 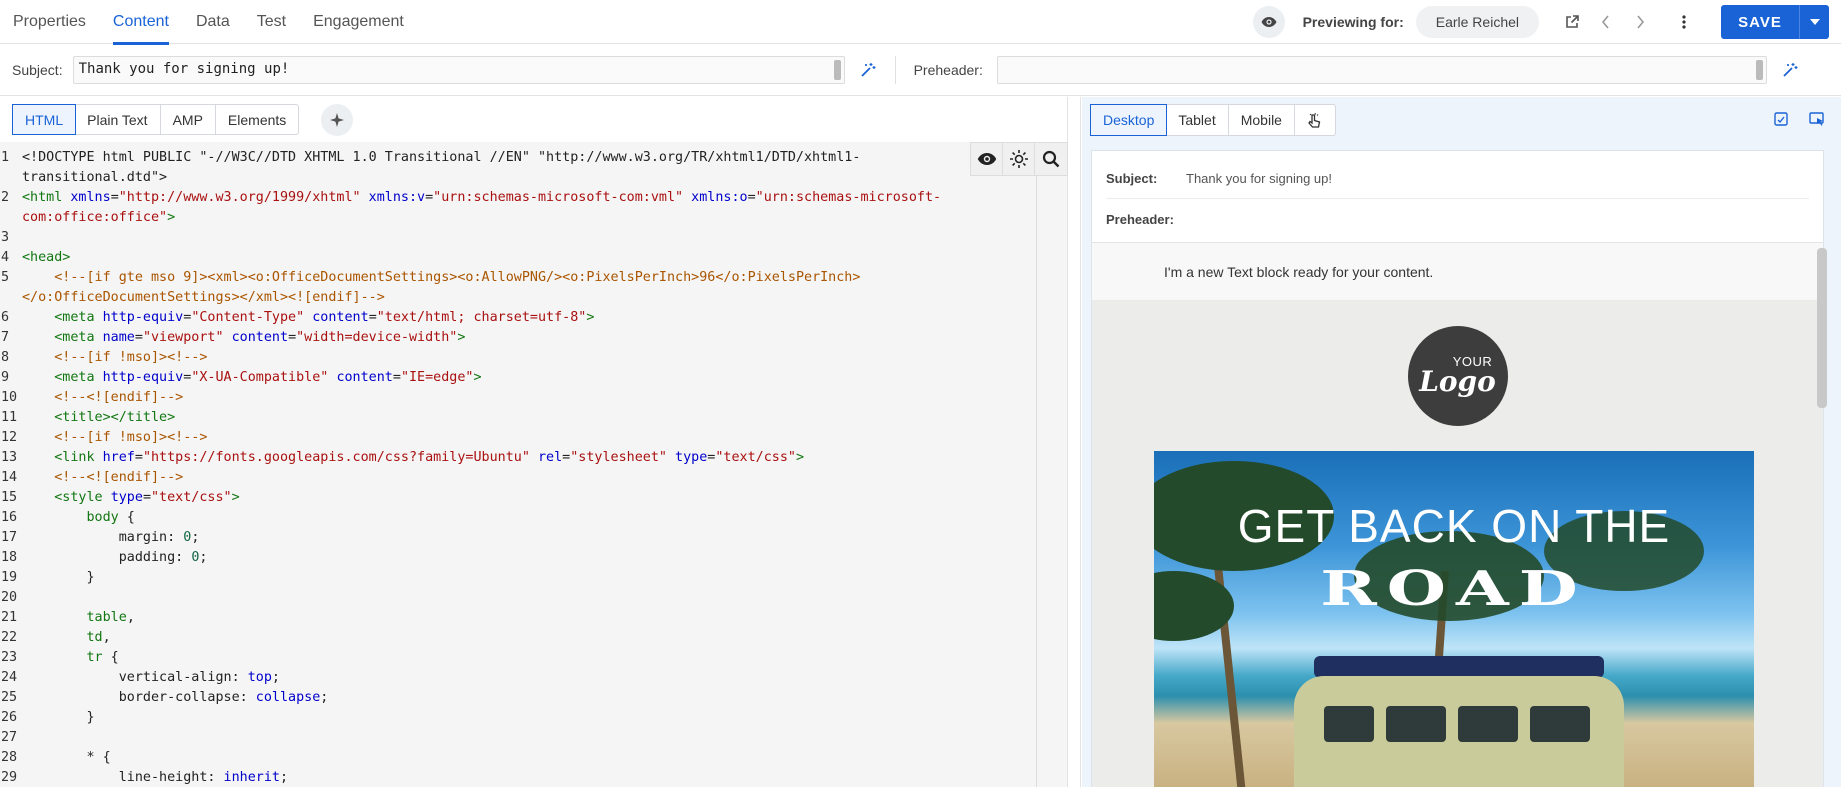 What do you see at coordinates (99, 217) in the screenshot?
I see `code-text: com:office:office">` at bounding box center [99, 217].